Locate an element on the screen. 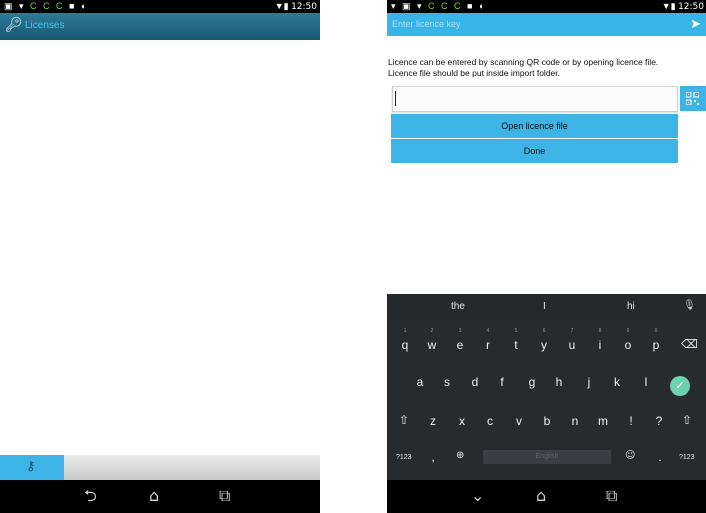 The width and height of the screenshot is (706, 513). key-r: r is located at coordinates (488, 345).